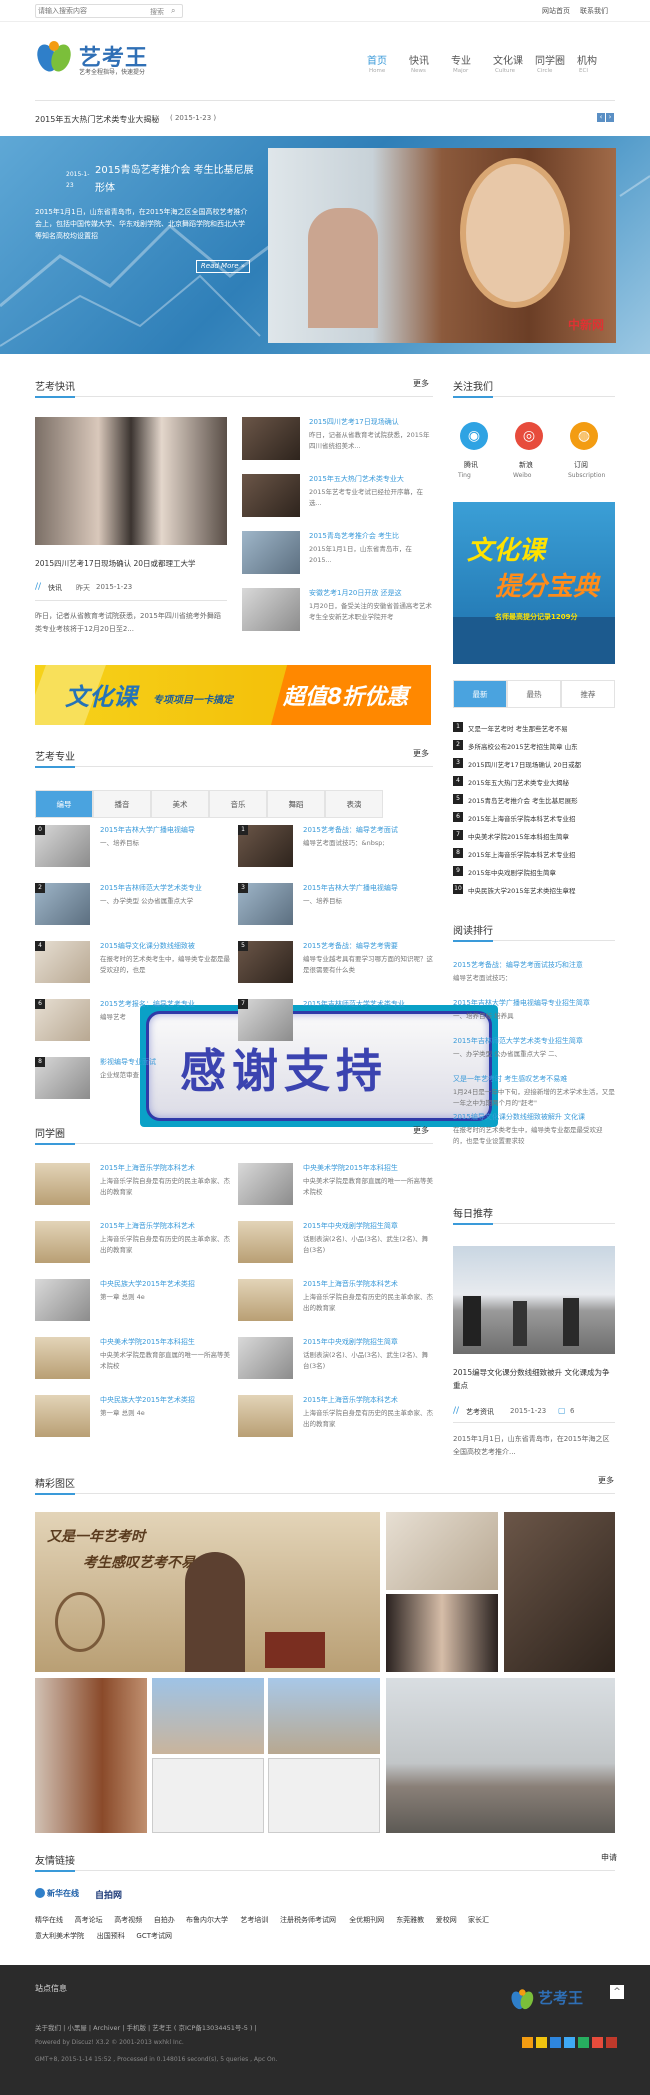  Describe the element at coordinates (474, 436) in the screenshot. I see `tencent-weibo-icon: ◉` at that location.